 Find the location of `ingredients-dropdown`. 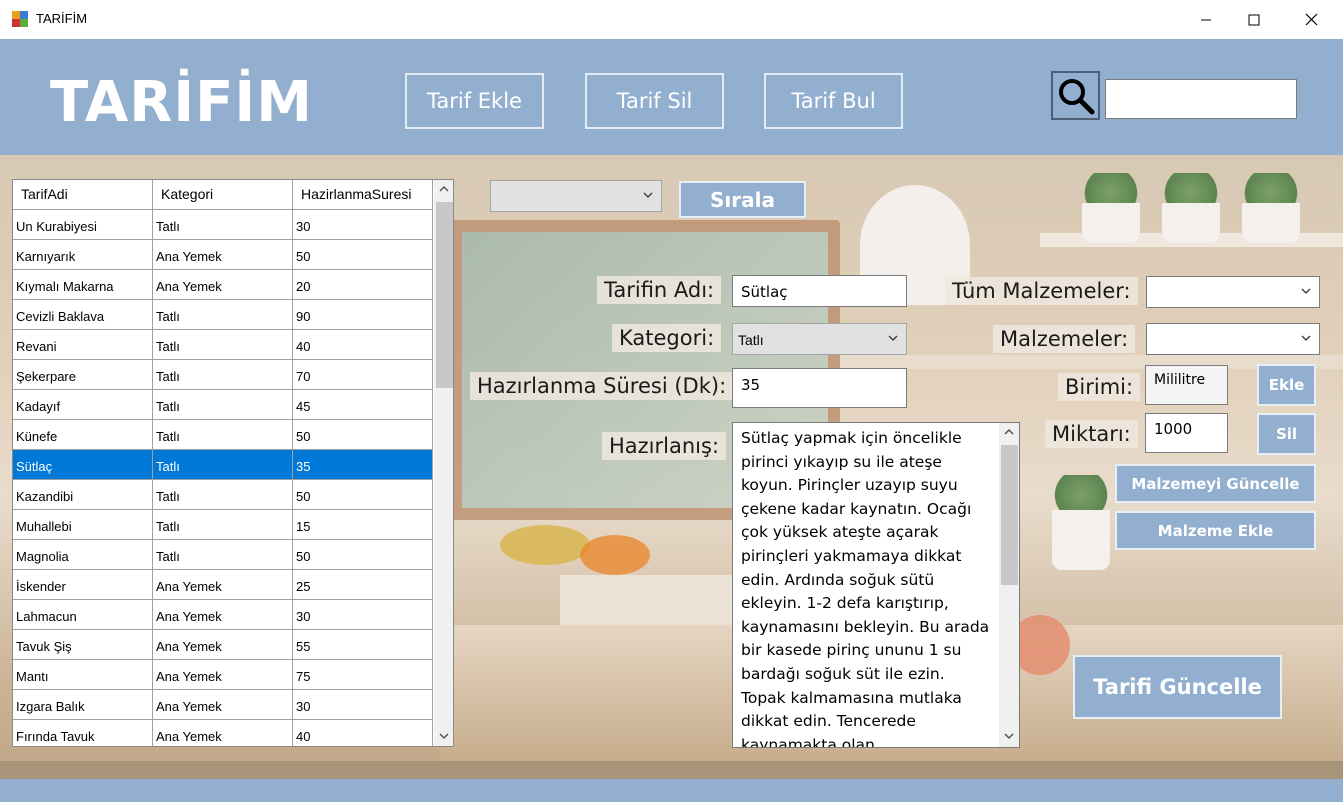

ingredients-dropdown is located at coordinates (1233, 339).